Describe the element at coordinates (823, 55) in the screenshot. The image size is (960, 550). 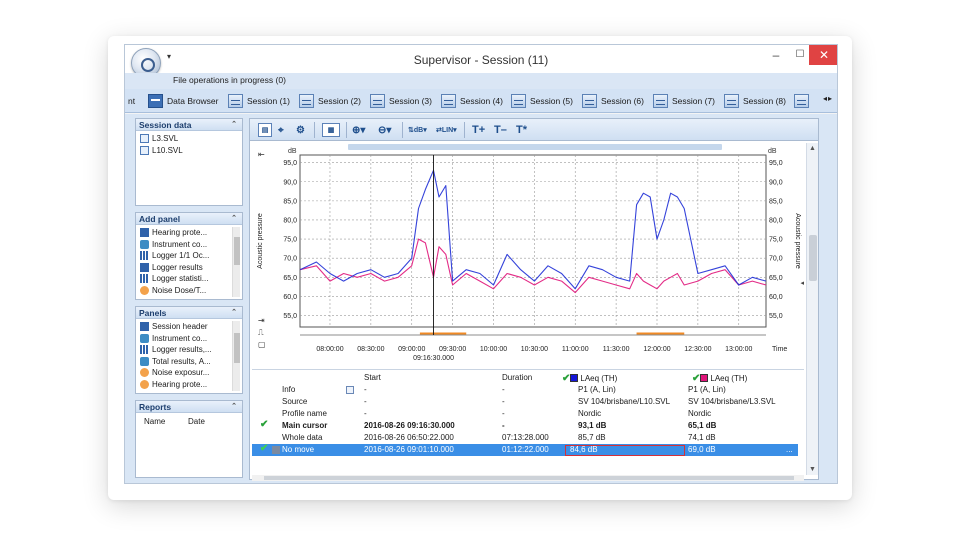
I see `close-button: ✕` at that location.